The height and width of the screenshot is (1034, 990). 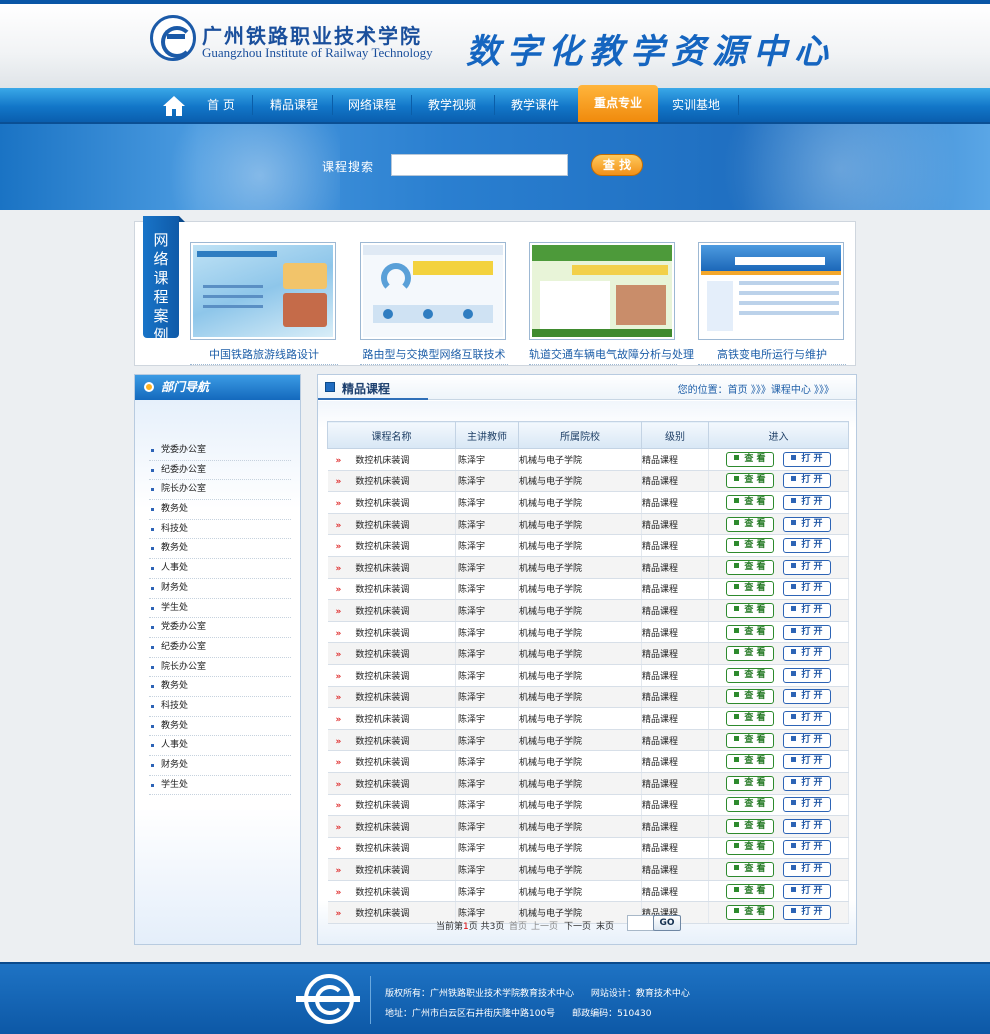 I want to click on nav-training-bases: 实训基地, so click(x=696, y=105).